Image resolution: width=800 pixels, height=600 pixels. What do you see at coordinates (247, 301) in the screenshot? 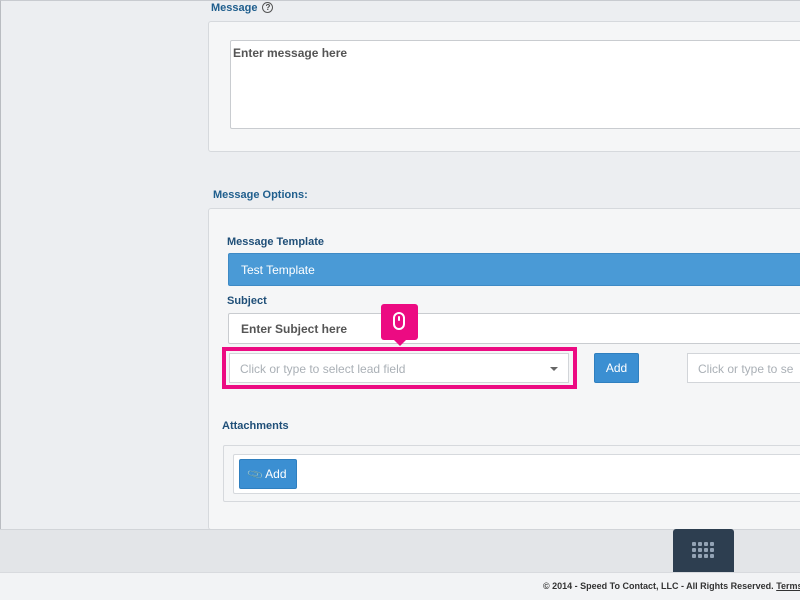
I see `subject-label: Subject` at bounding box center [247, 301].